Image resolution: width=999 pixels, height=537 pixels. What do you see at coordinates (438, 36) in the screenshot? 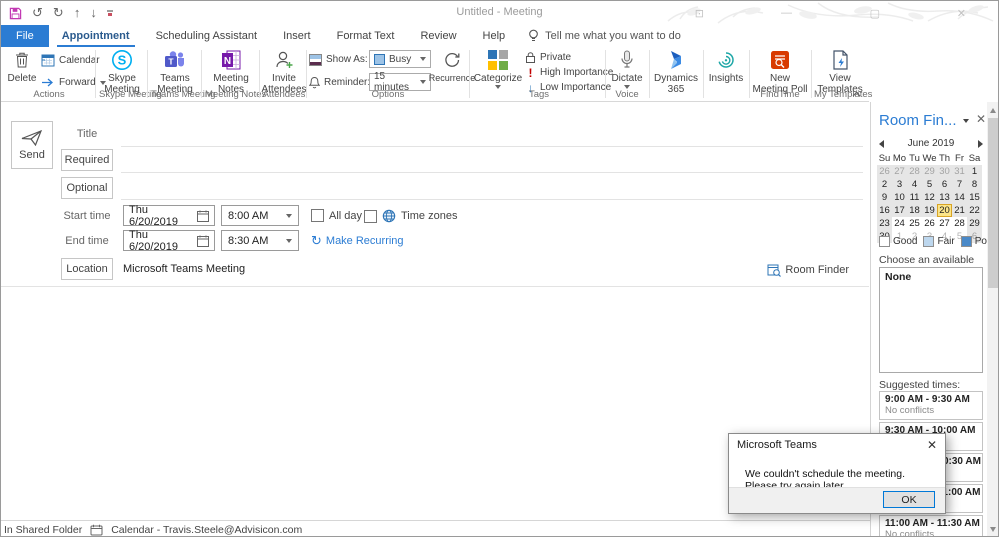
I see `tab-review: Review` at bounding box center [438, 36].